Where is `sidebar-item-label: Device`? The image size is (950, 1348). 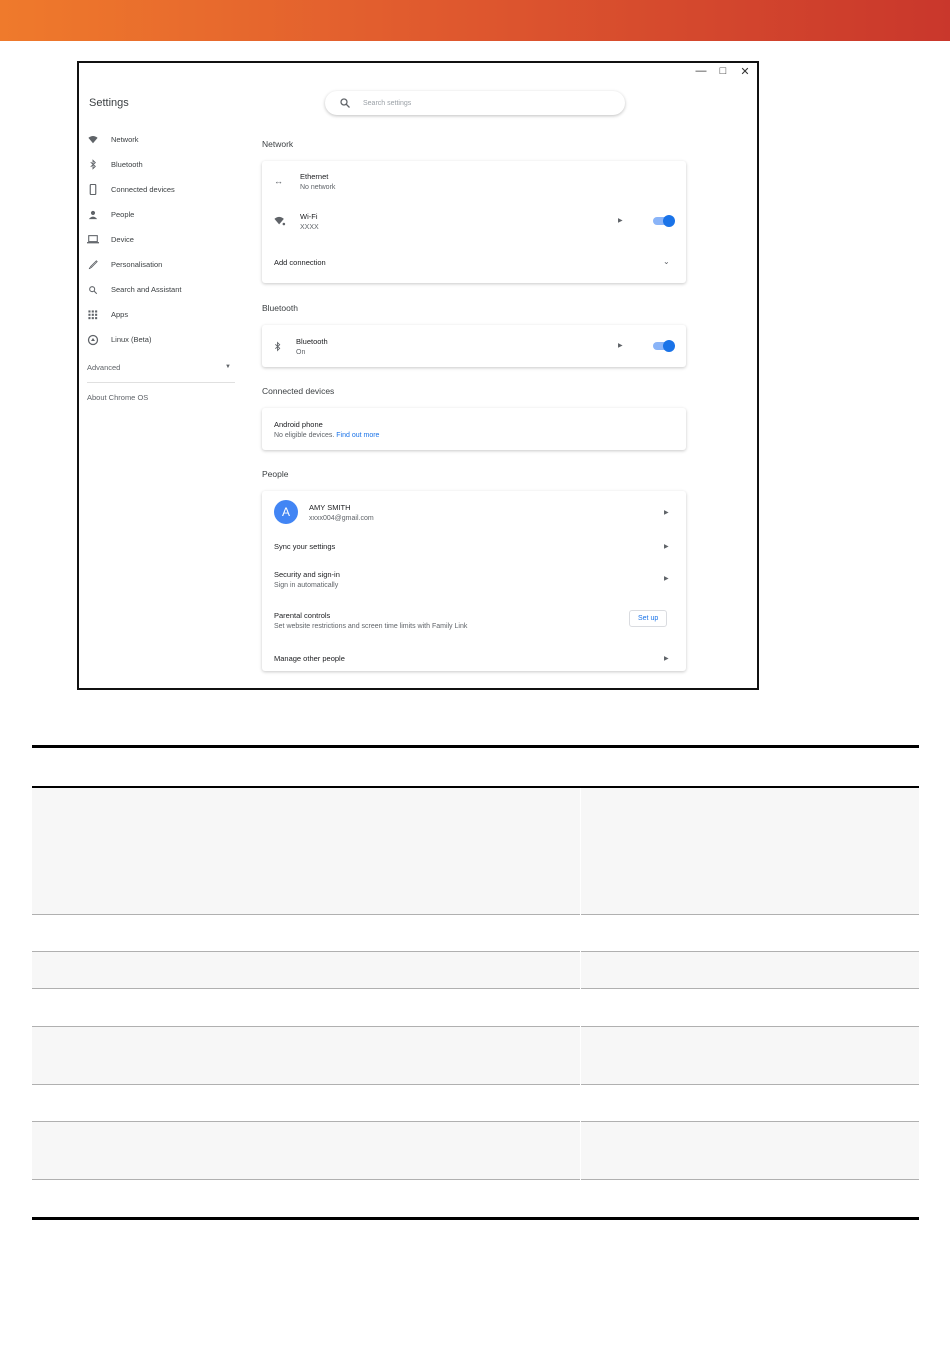
sidebar-item-label: Device is located at coordinates (122, 239).